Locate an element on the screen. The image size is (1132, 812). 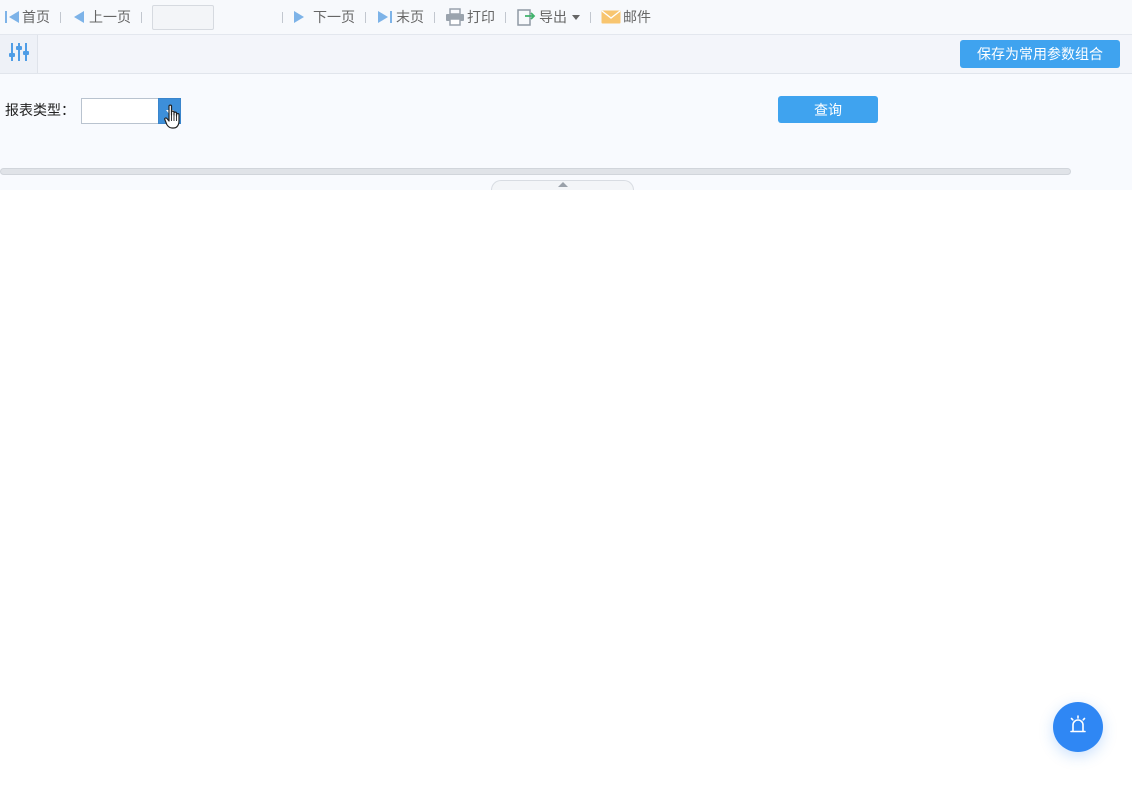
report-type-input is located at coordinates (119, 111).